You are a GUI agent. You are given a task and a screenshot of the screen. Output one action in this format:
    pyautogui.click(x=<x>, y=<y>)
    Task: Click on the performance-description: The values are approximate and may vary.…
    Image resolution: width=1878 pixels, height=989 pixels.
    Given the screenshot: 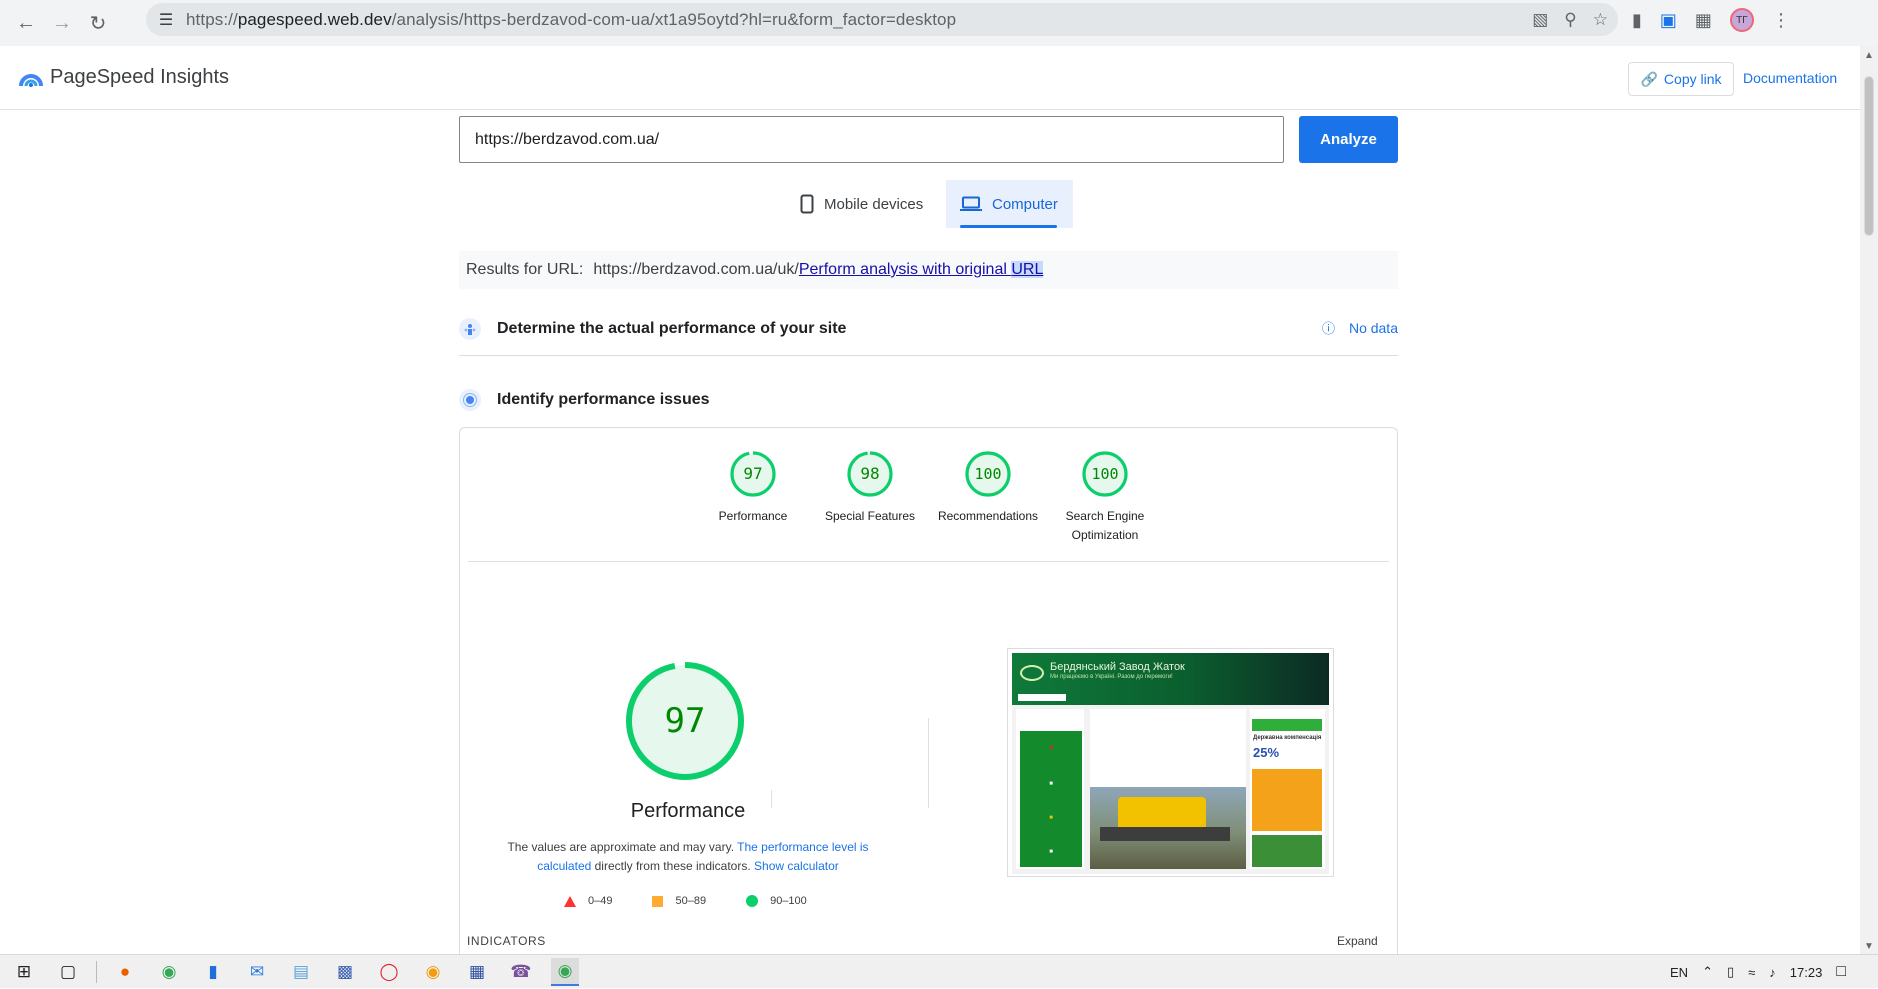 What is the action you would take?
    pyautogui.click(x=688, y=857)
    